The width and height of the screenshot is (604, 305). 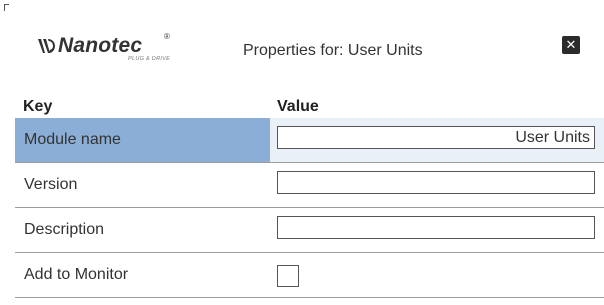 I want to click on column-header-value: Value, so click(x=298, y=106).